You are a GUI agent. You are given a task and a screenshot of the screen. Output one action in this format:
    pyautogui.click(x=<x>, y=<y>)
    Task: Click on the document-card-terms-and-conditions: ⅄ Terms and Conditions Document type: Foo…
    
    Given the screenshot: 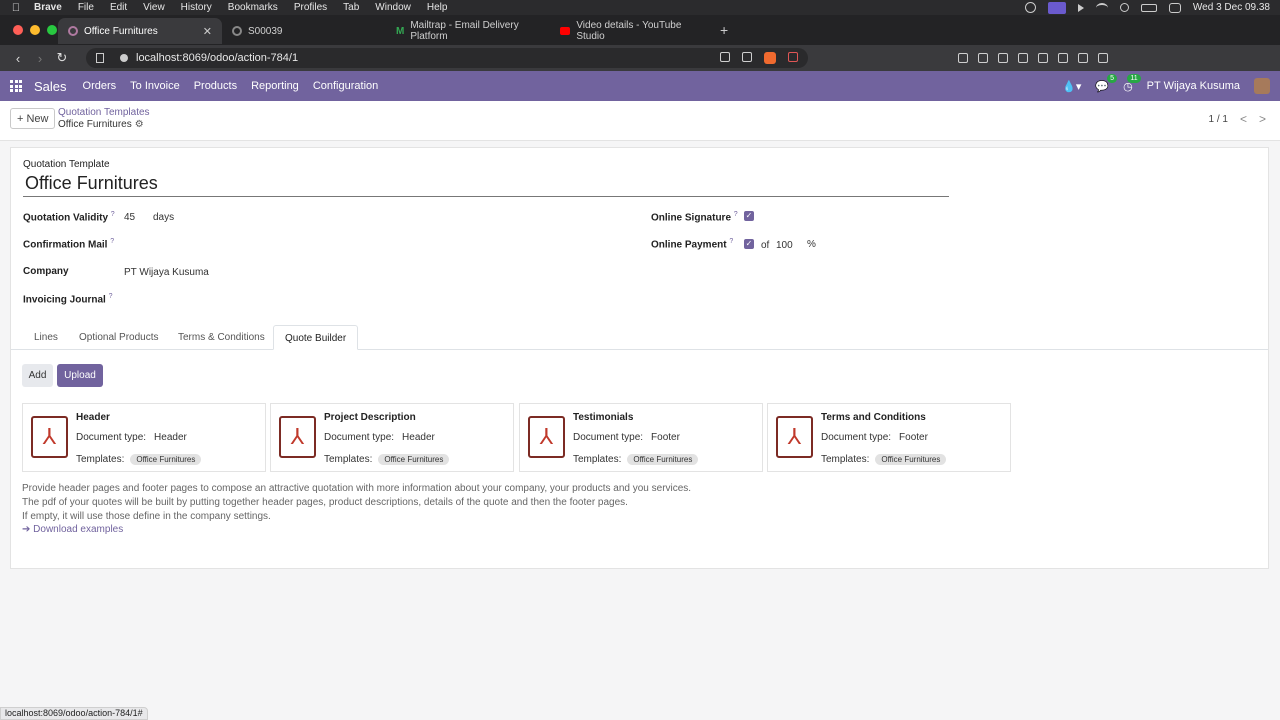 What is the action you would take?
    pyautogui.click(x=889, y=437)
    